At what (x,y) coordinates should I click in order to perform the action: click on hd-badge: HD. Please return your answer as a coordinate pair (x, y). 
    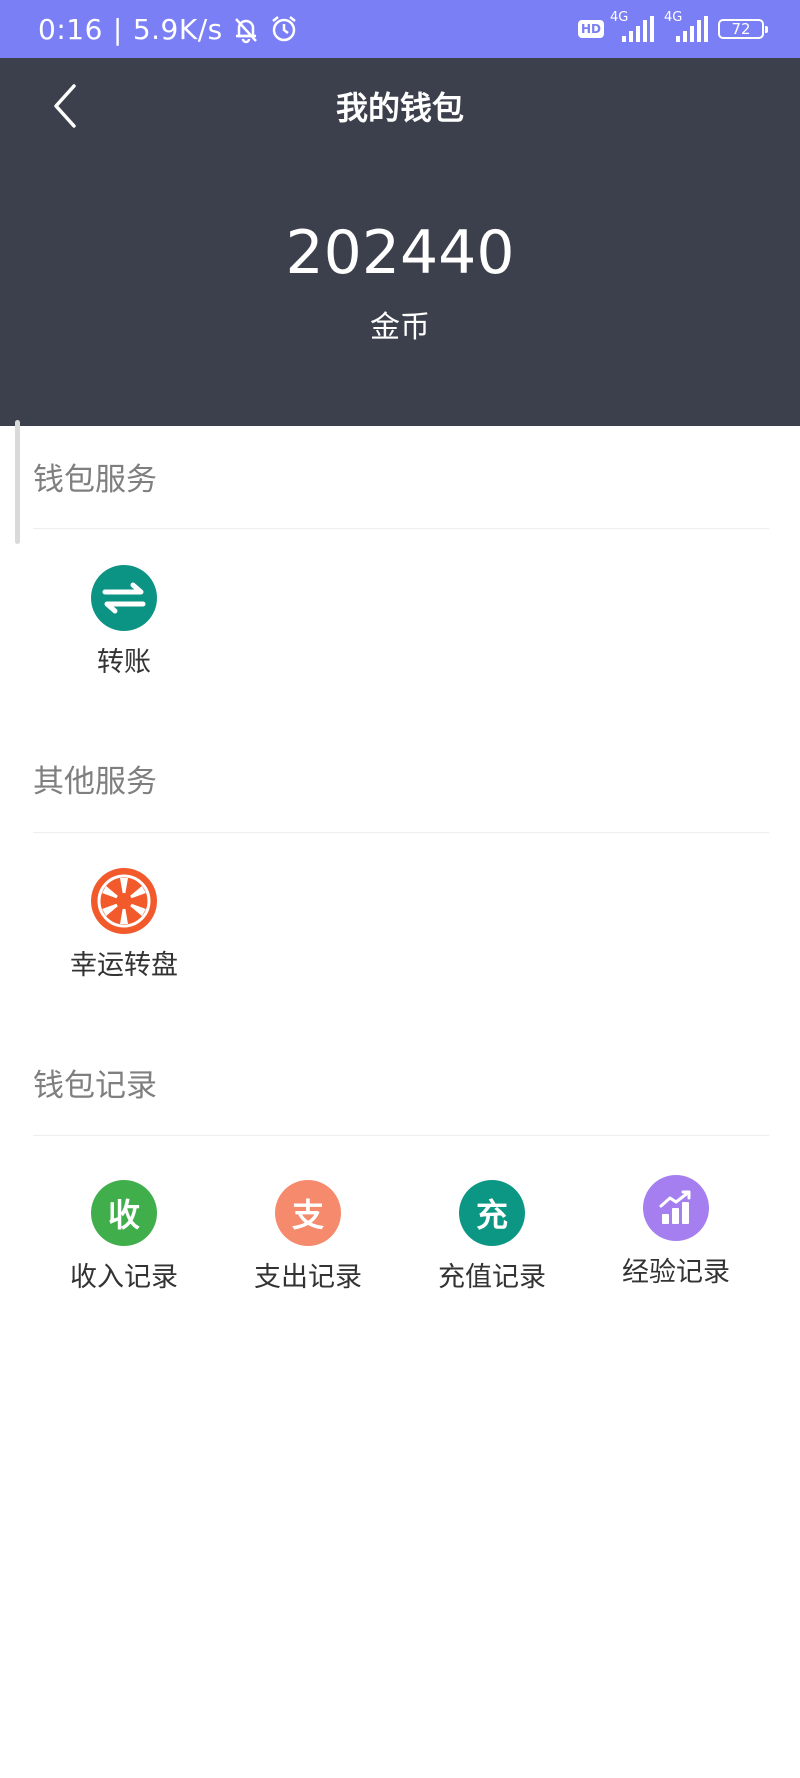
    Looking at the image, I should click on (590, 29).